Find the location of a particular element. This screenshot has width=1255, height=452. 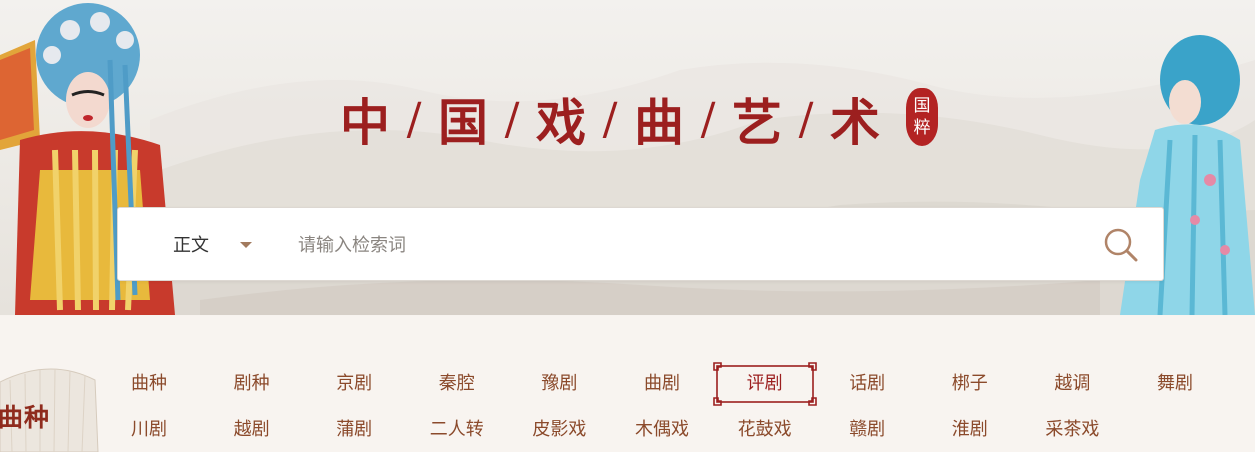

category-link: 话剧 is located at coordinates (867, 384).